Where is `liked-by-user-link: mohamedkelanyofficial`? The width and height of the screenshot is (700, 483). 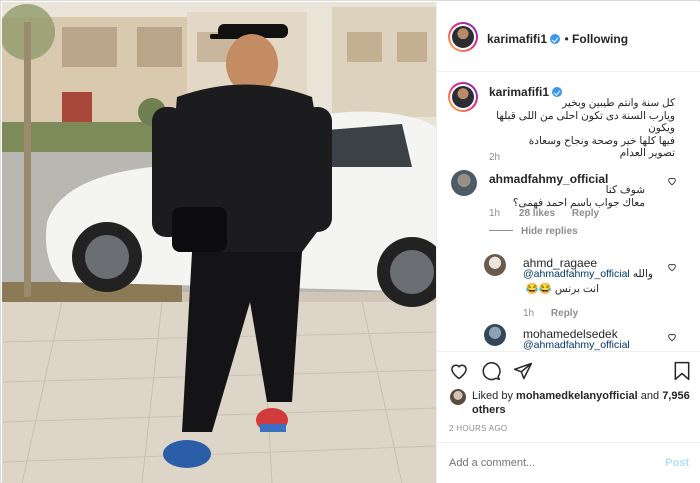 liked-by-user-link: mohamedkelanyofficial is located at coordinates (577, 396).